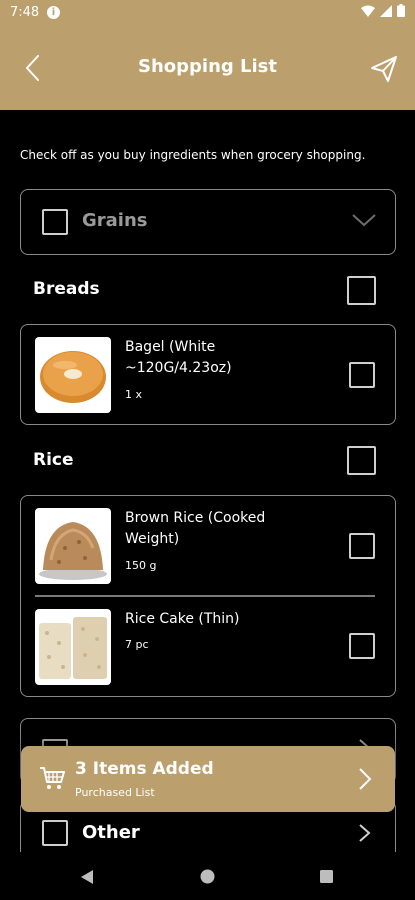 This screenshot has height=900, width=415. Describe the element at coordinates (55, 222) in the screenshot. I see `grains-checkbox` at that location.